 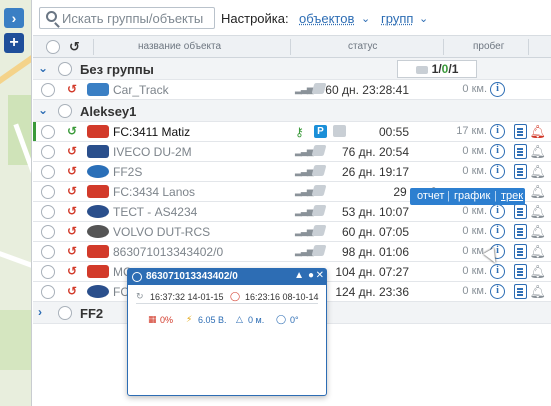 I want to click on search-box, so click(x=127, y=18).